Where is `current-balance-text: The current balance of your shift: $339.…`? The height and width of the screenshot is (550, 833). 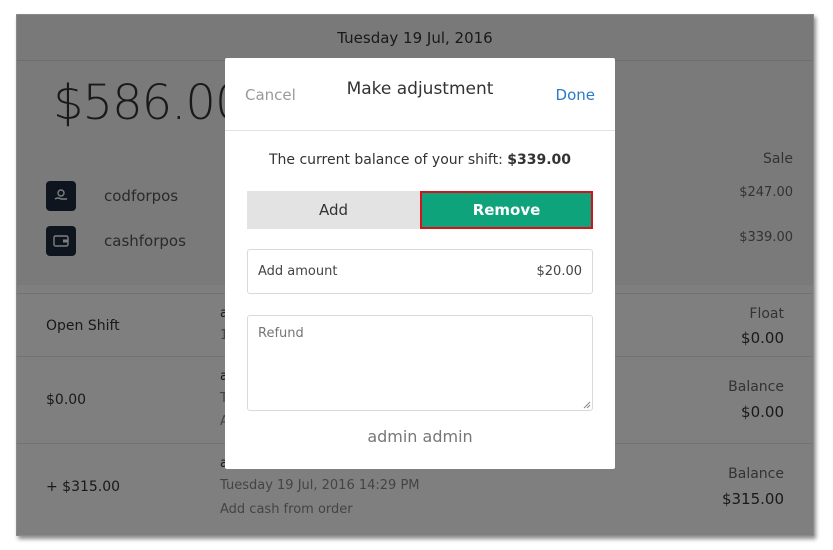 current-balance-text: The current balance of your shift: $339.… is located at coordinates (420, 160).